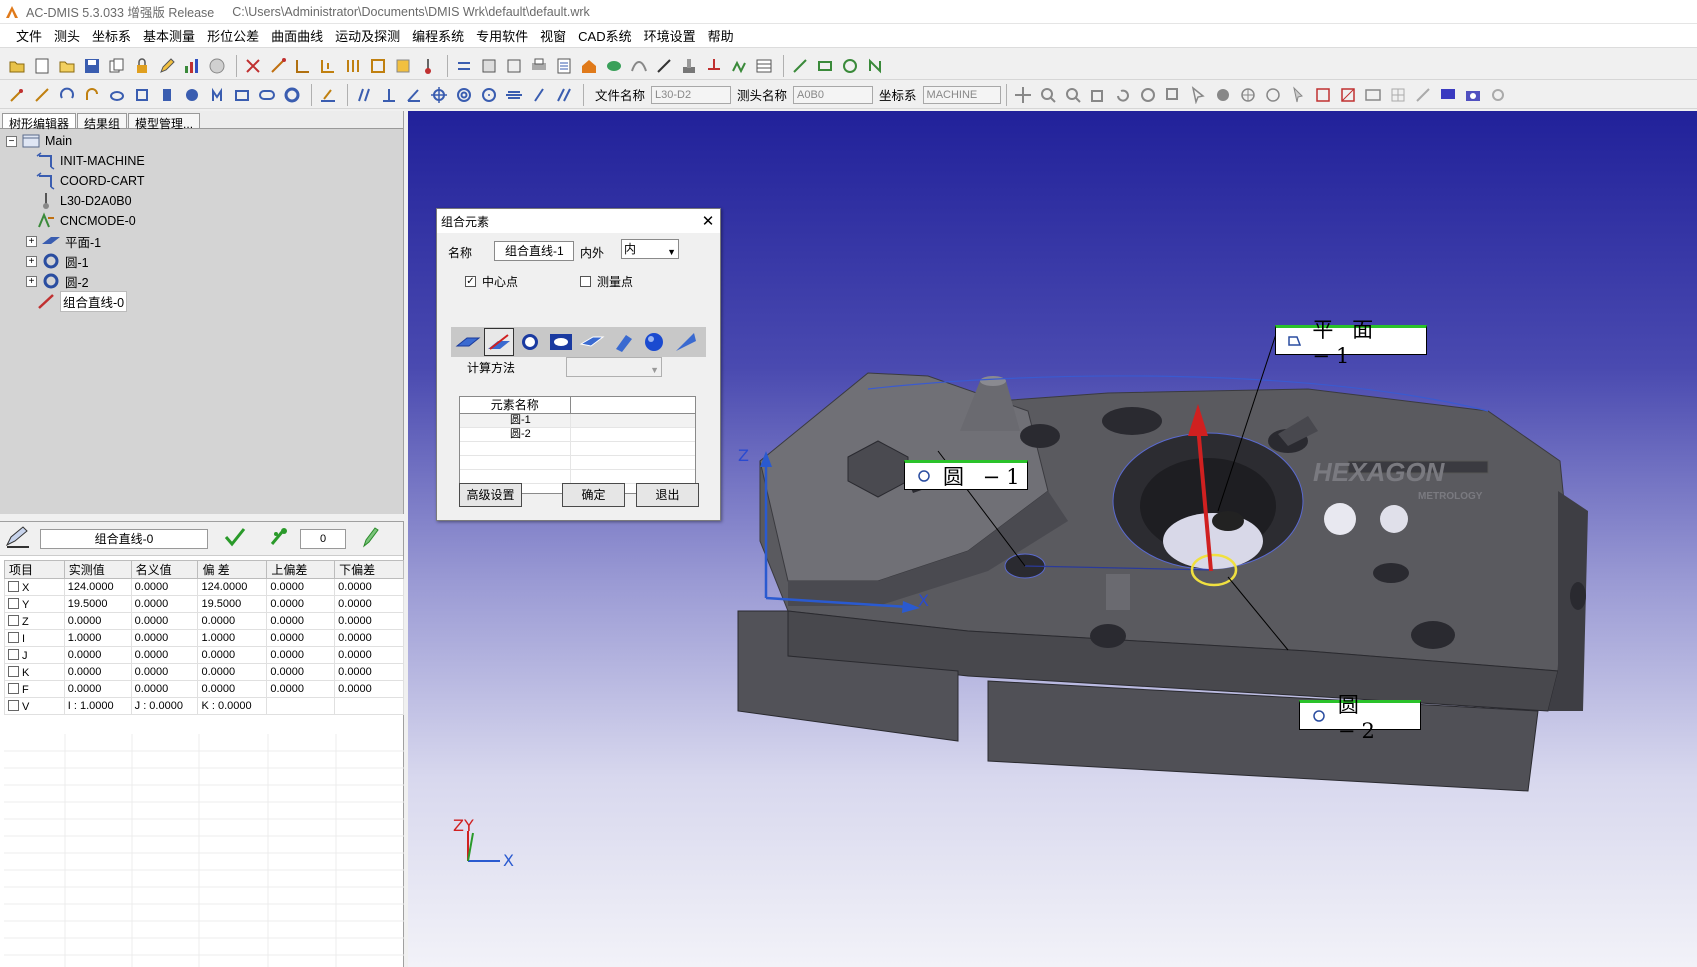 The image size is (1697, 967). I want to click on cursor-icon, so click(1198, 95).